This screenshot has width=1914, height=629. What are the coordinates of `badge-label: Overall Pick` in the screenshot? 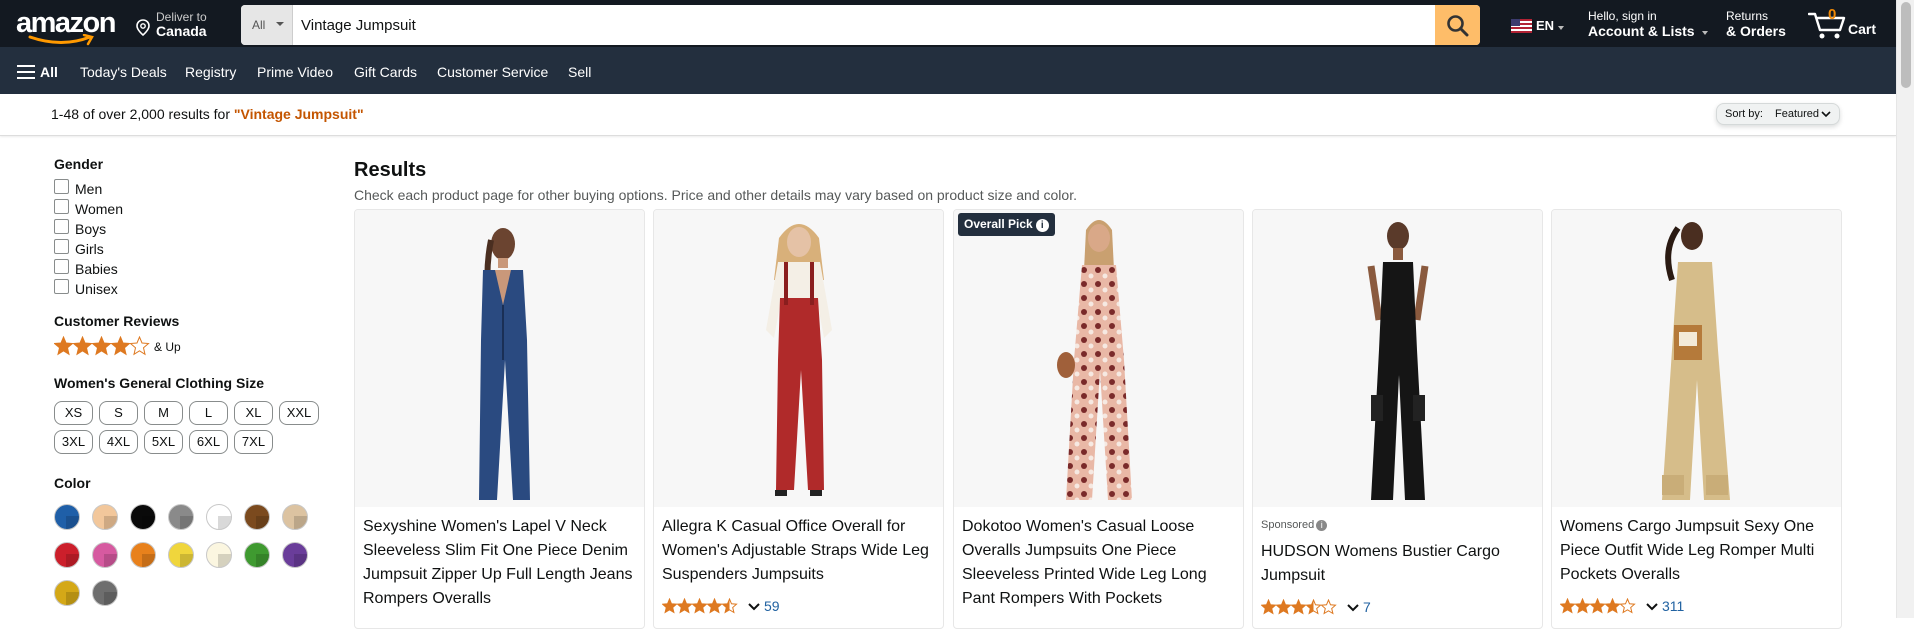 It's located at (998, 224).